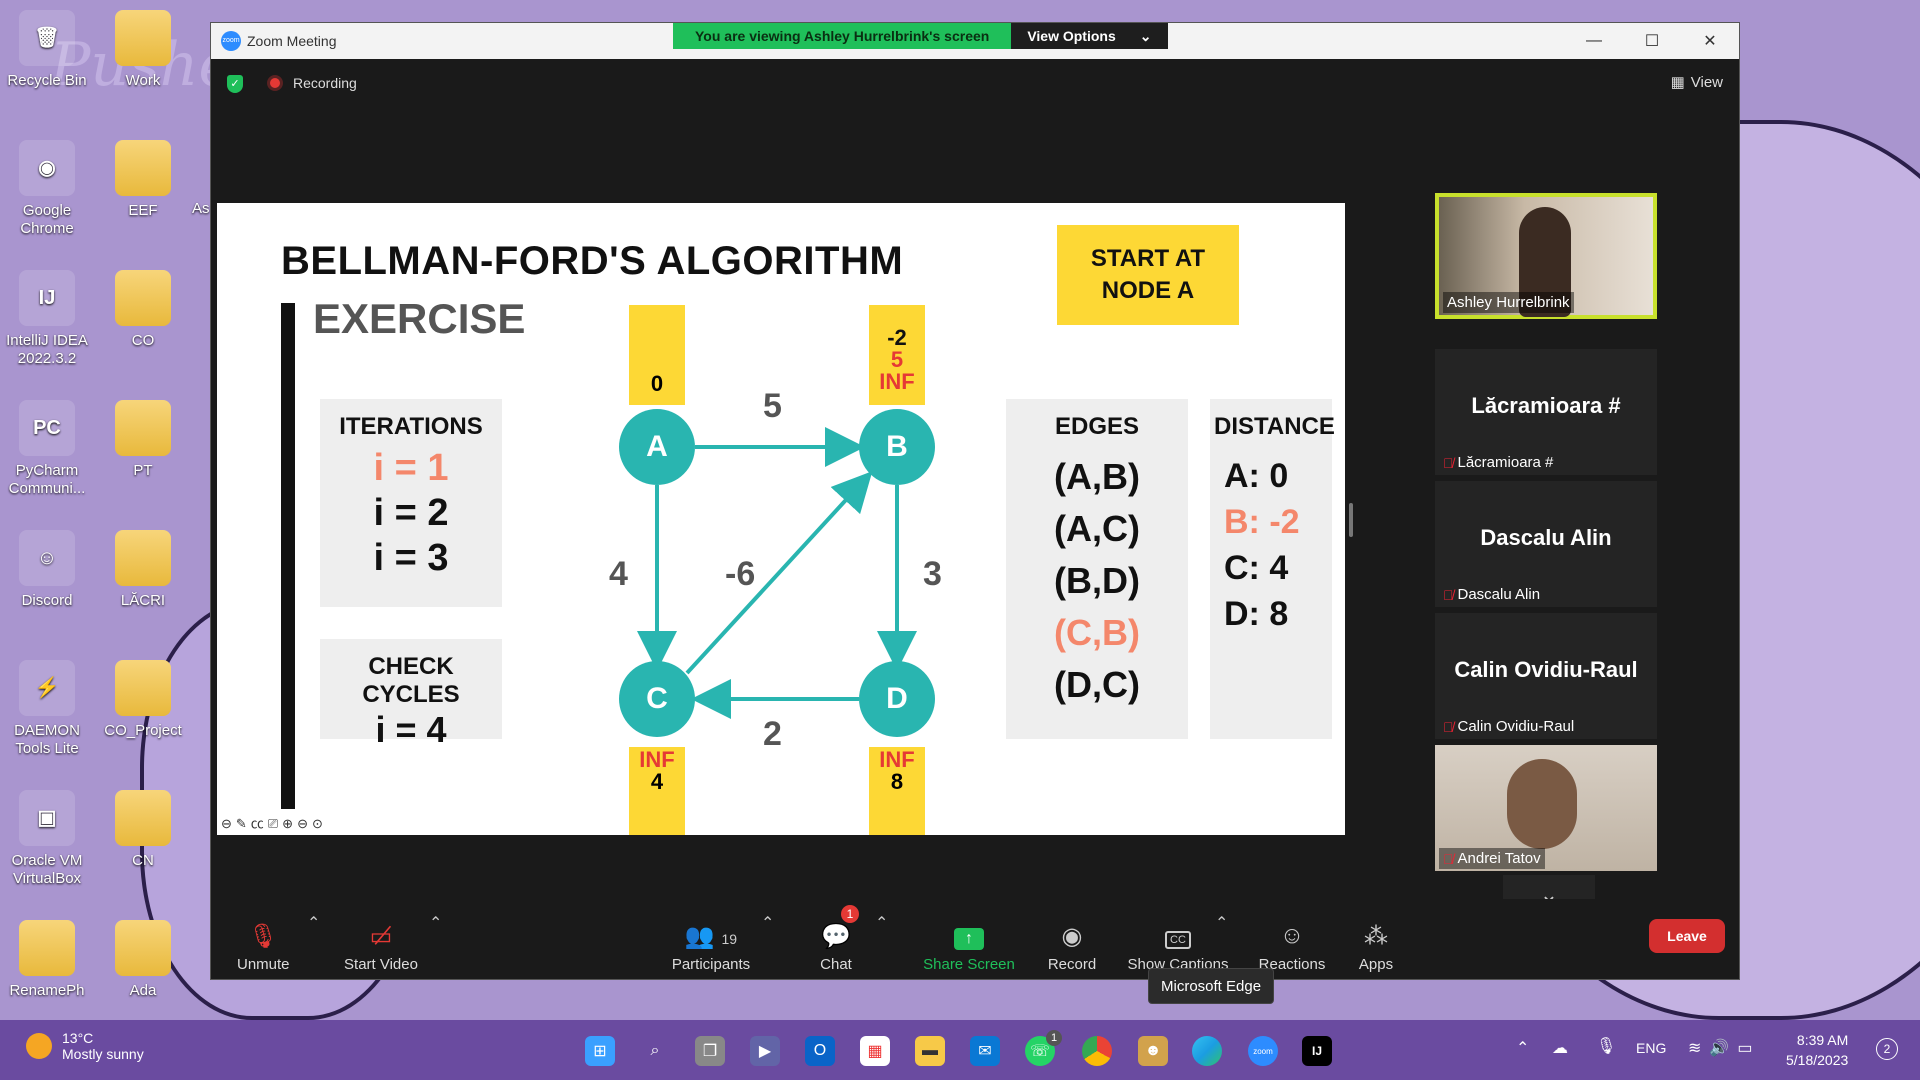  Describe the element at coordinates (881, 923) in the screenshot. I see `chat-options-caret: ⌃` at that location.